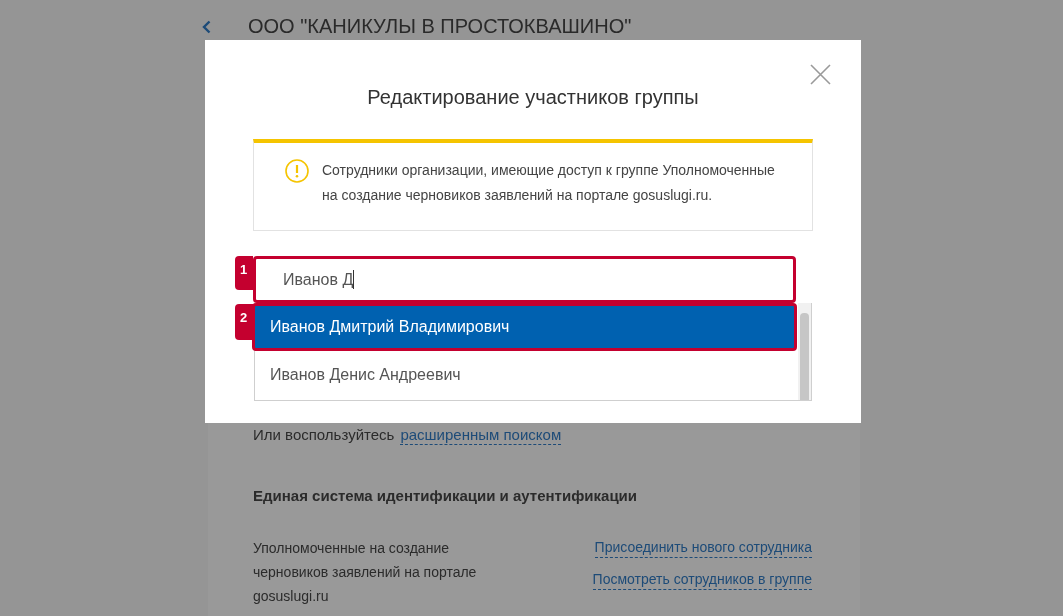 This screenshot has height=616, width=1063. I want to click on callout-badge: 1, so click(244, 273).